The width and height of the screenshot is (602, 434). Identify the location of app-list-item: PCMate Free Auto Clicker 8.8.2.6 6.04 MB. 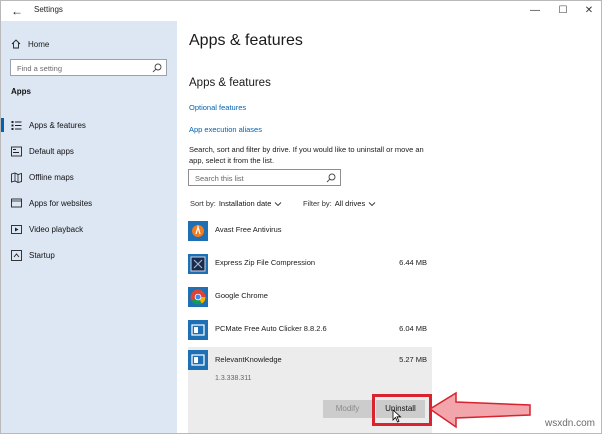
(310, 330).